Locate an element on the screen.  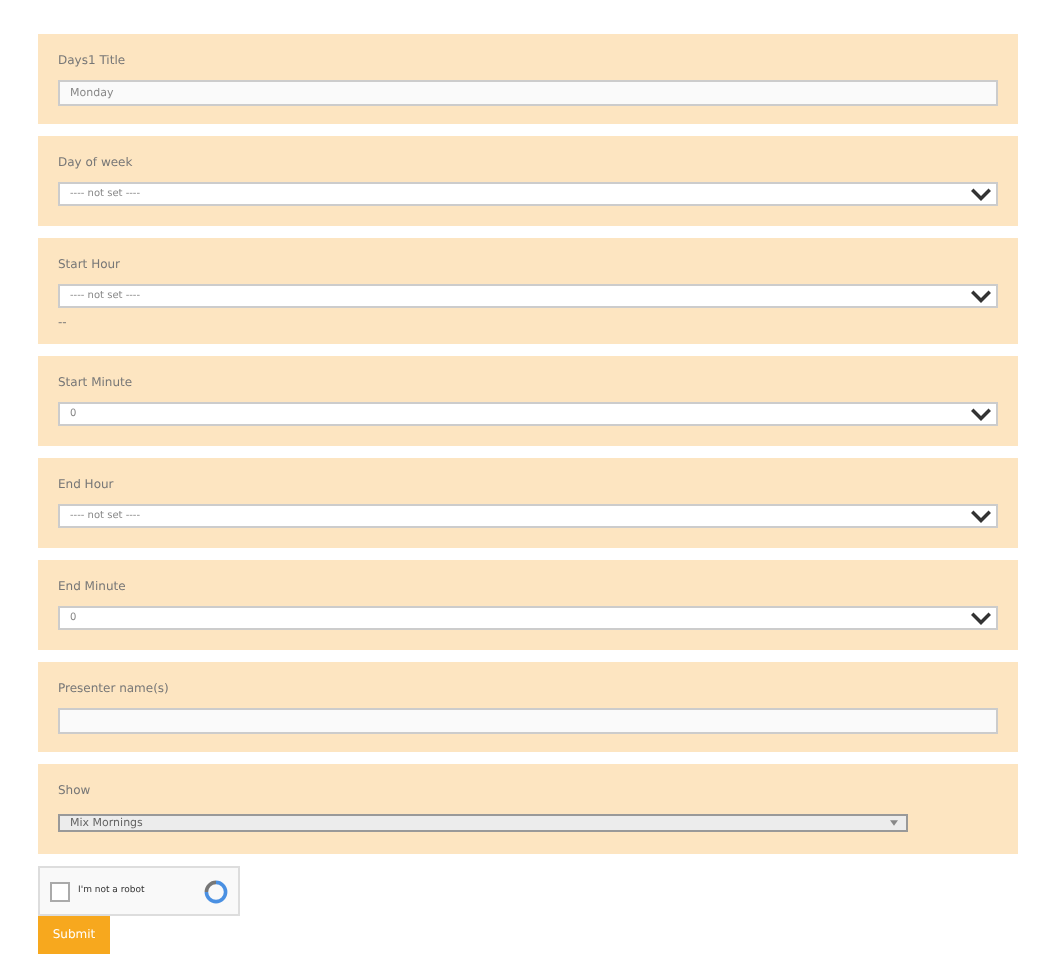
text-field is located at coordinates (528, 721).